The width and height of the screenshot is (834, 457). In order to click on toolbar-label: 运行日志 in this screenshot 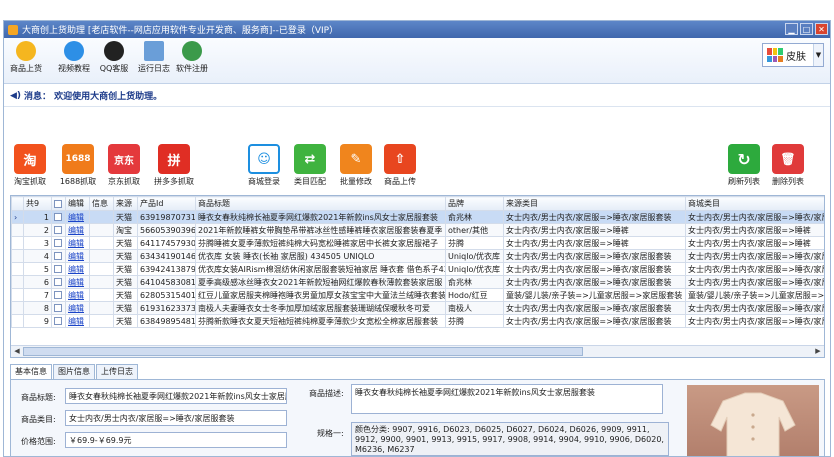, I will do `click(154, 68)`.